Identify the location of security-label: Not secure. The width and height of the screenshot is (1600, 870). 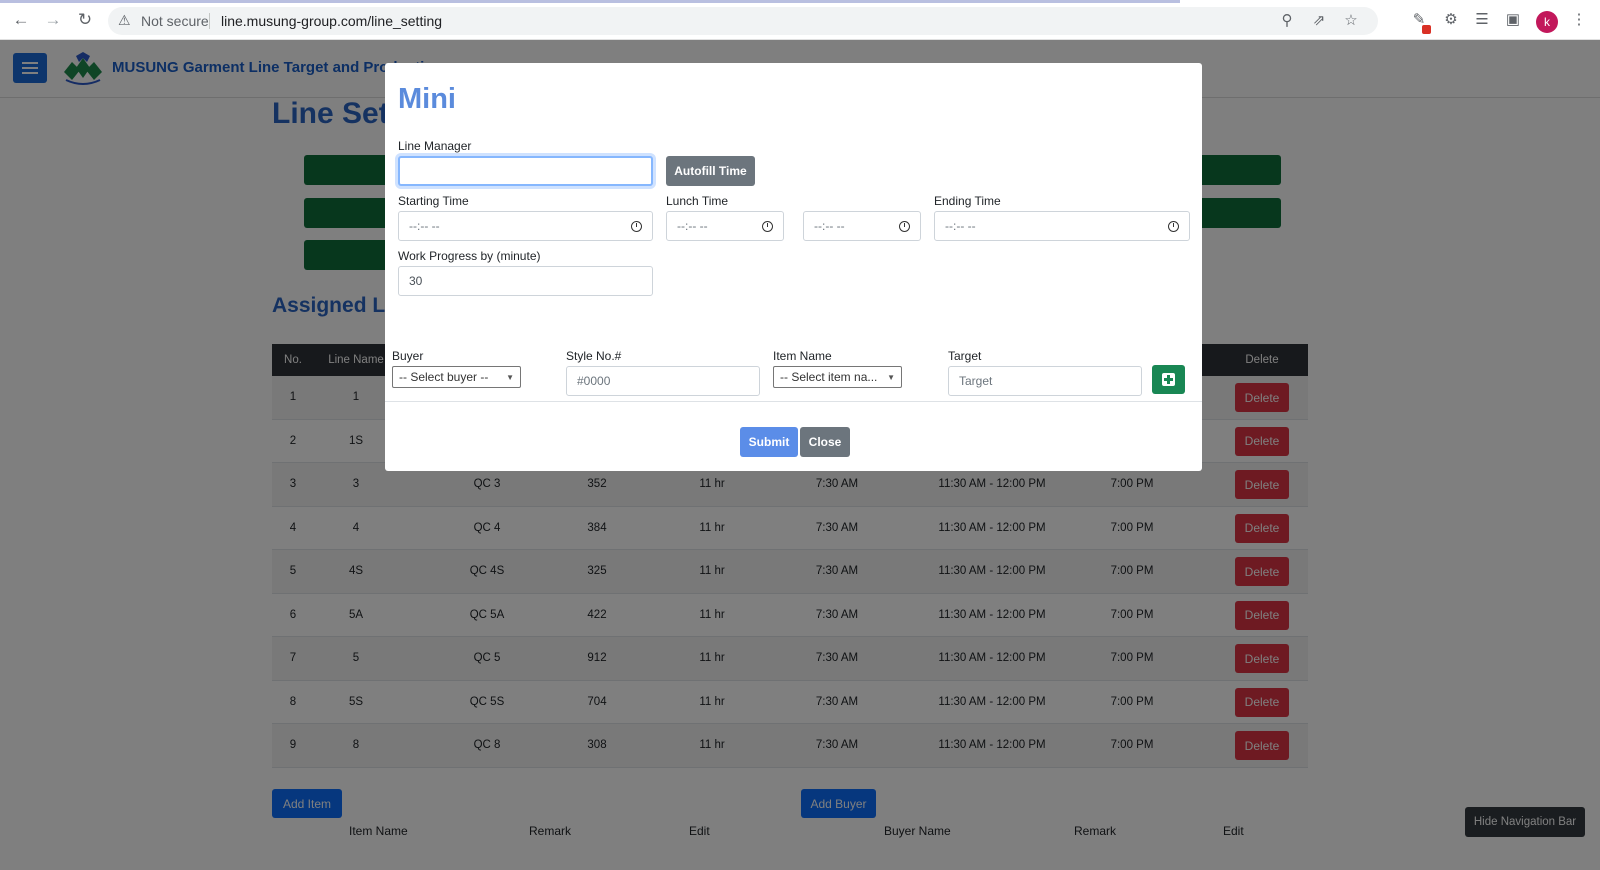
(175, 21).